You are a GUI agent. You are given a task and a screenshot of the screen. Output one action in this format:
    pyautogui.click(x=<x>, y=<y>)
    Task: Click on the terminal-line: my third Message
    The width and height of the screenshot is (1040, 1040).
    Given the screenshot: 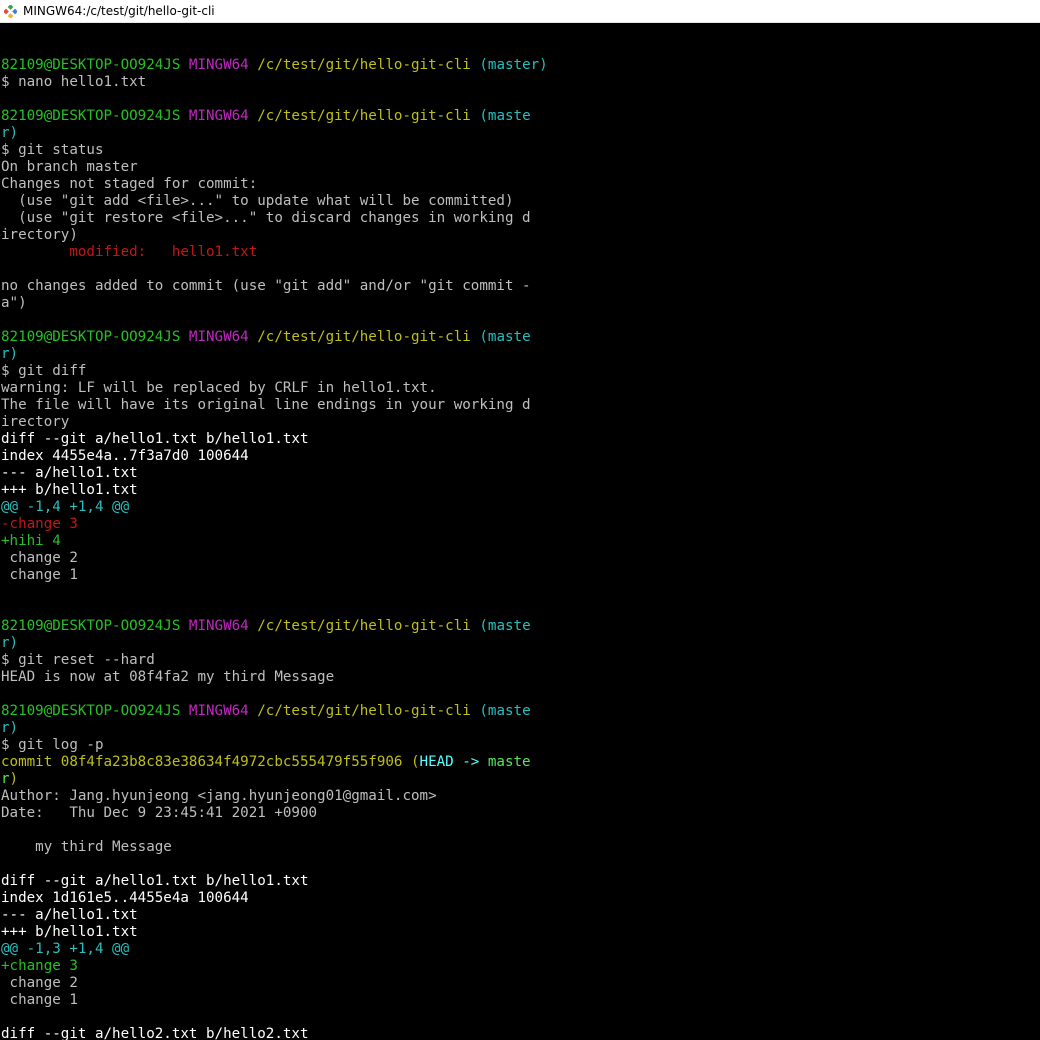 What is the action you would take?
    pyautogui.click(x=520, y=847)
    